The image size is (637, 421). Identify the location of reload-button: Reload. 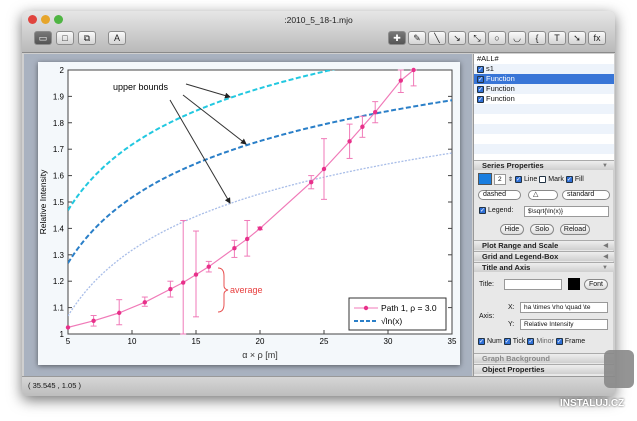
(575, 229).